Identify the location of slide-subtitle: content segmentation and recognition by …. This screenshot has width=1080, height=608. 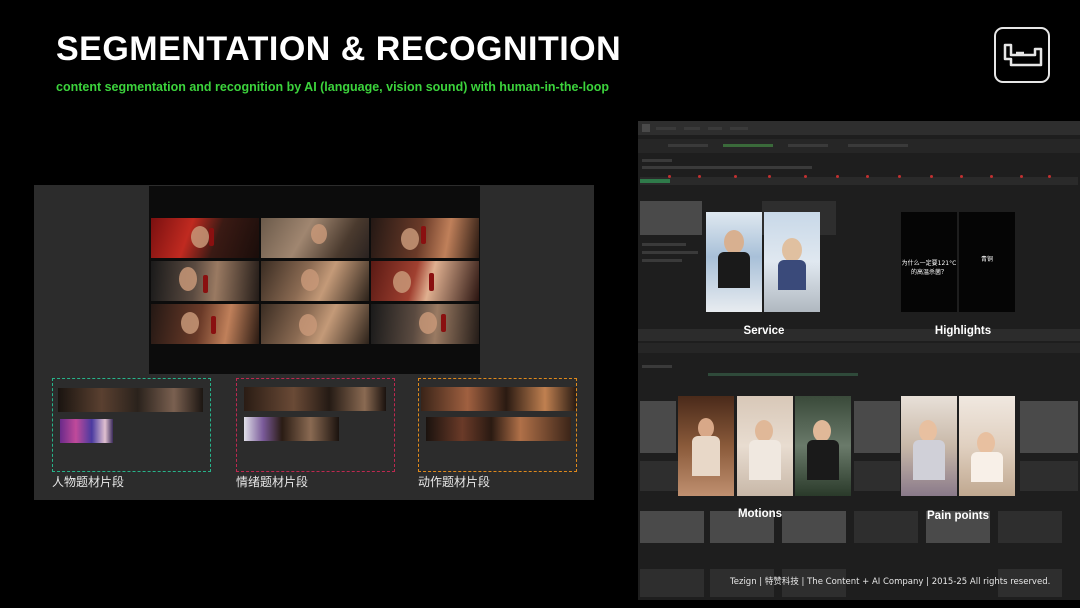
(333, 87).